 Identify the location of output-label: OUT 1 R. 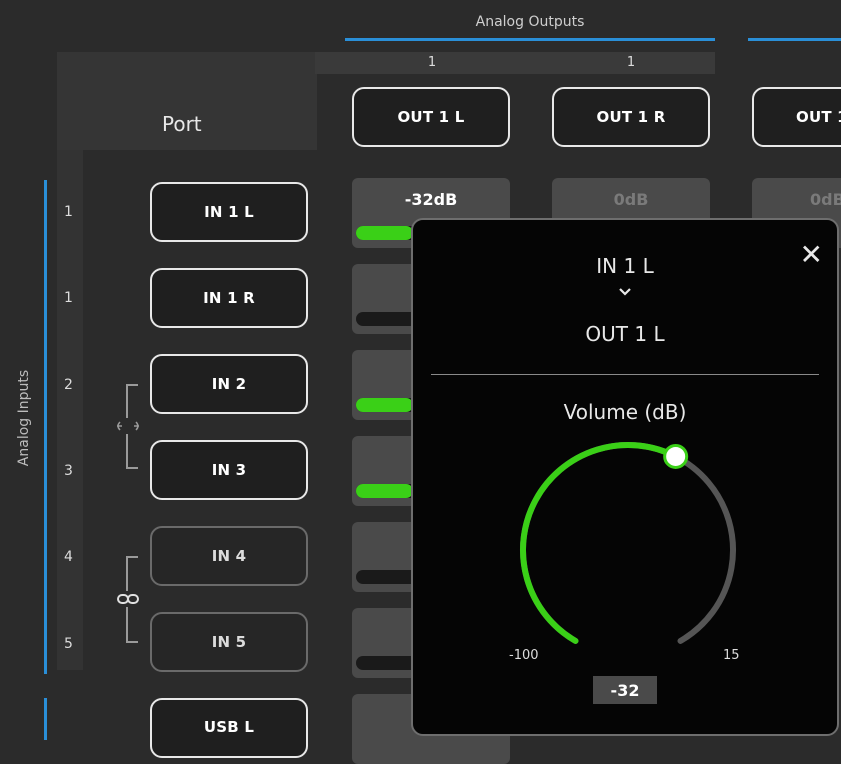
(631, 117).